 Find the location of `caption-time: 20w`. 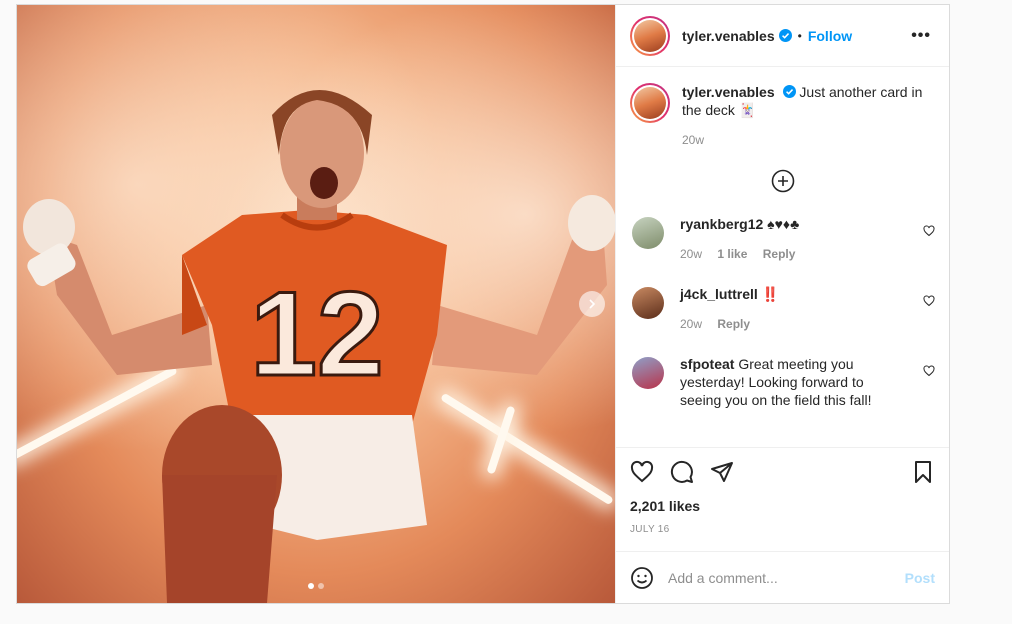

caption-time: 20w is located at coordinates (693, 140).